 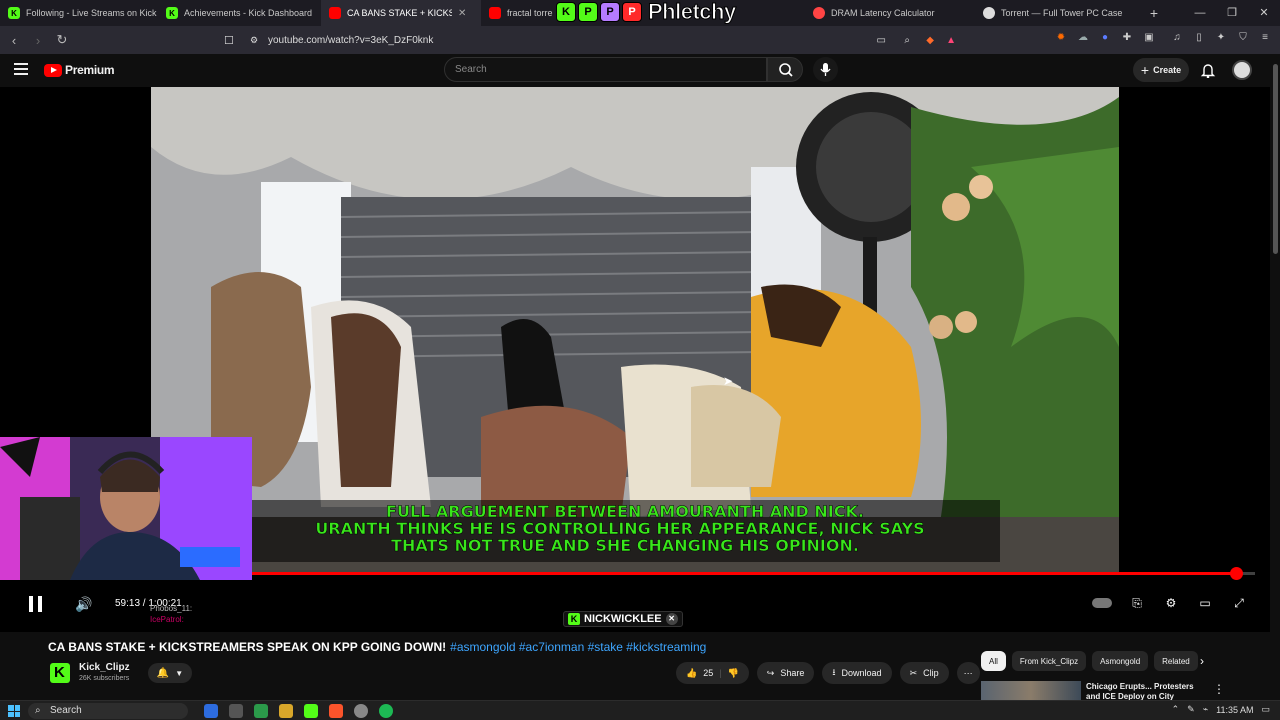 I want to click on youtube-logo: Premium, so click(x=79, y=70).